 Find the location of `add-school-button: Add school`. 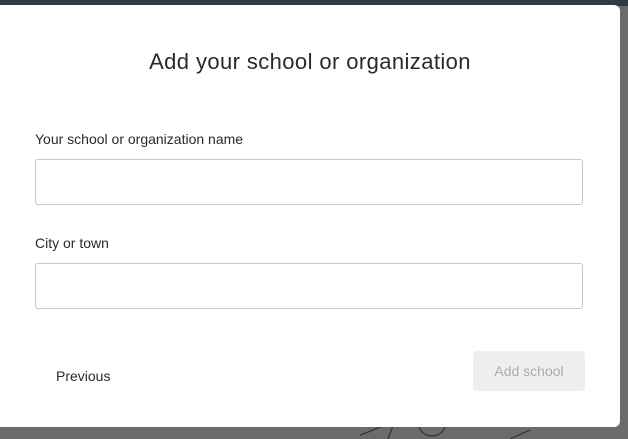

add-school-button: Add school is located at coordinates (529, 371).